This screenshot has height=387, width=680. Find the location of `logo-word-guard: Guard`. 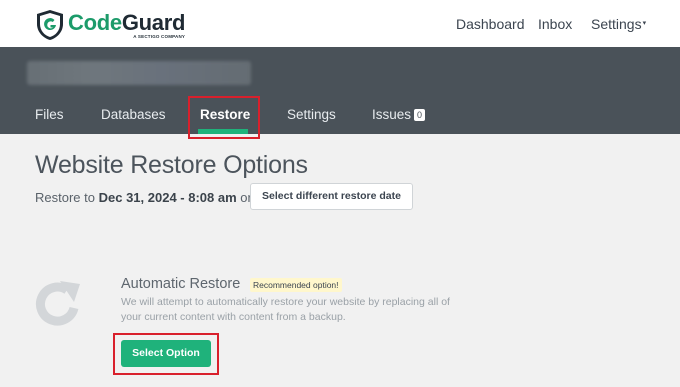

logo-word-guard: Guard is located at coordinates (153, 22).